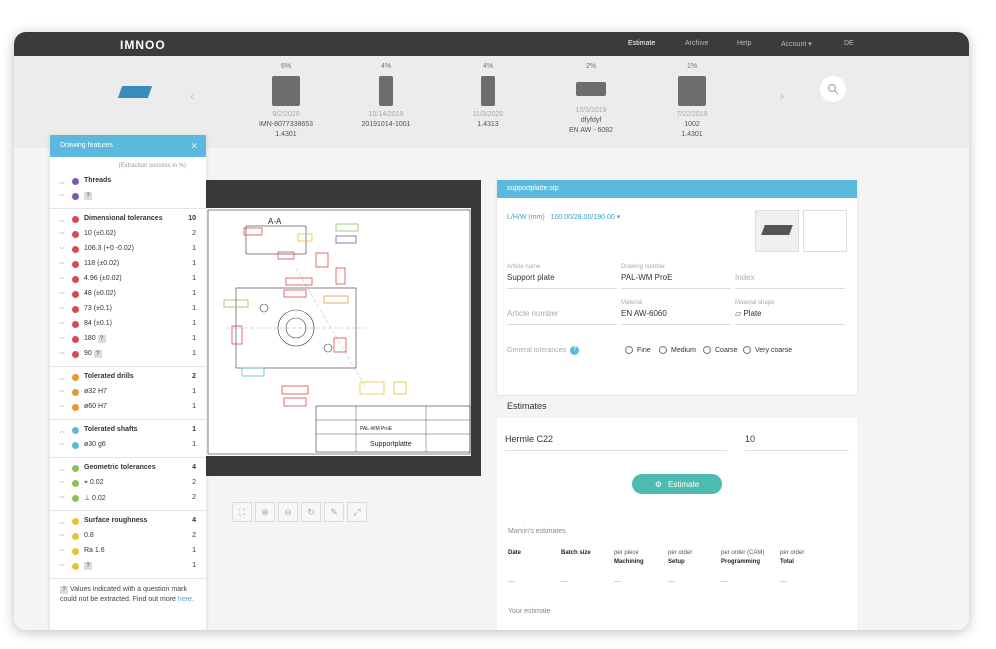  Describe the element at coordinates (242, 512) in the screenshot. I see `fit-icon: ⛶` at that location.